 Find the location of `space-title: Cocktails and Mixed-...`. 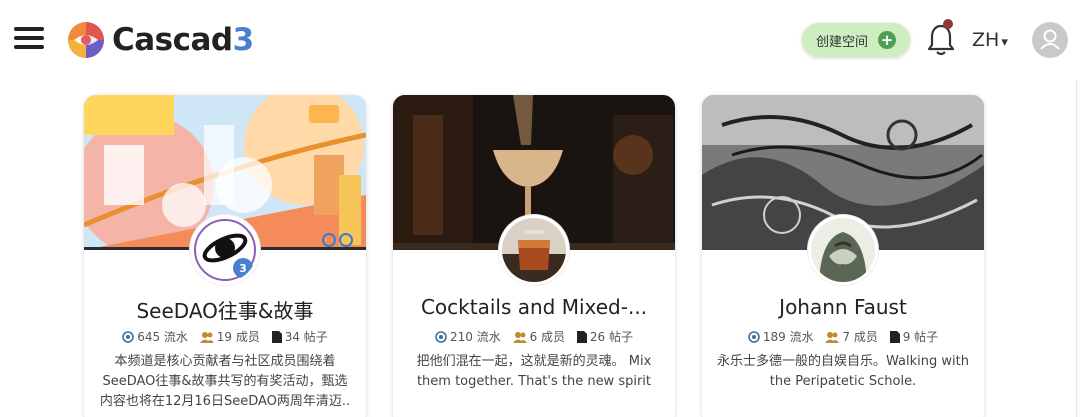

space-title: Cocktails and Mixed-... is located at coordinates (534, 307).